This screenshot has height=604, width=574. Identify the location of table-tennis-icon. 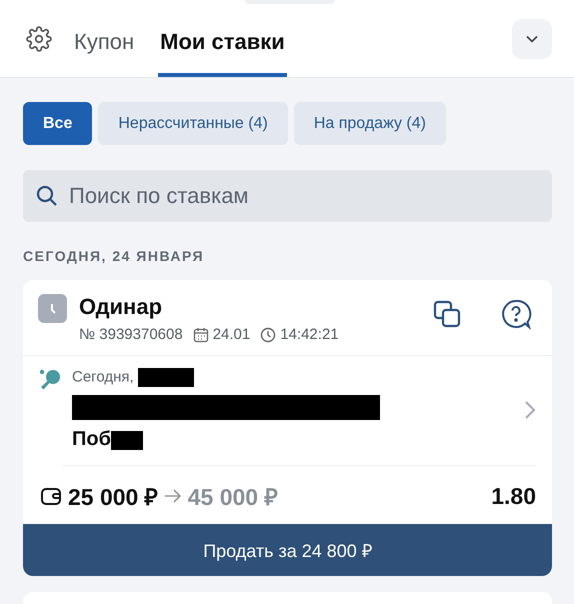
(50, 380).